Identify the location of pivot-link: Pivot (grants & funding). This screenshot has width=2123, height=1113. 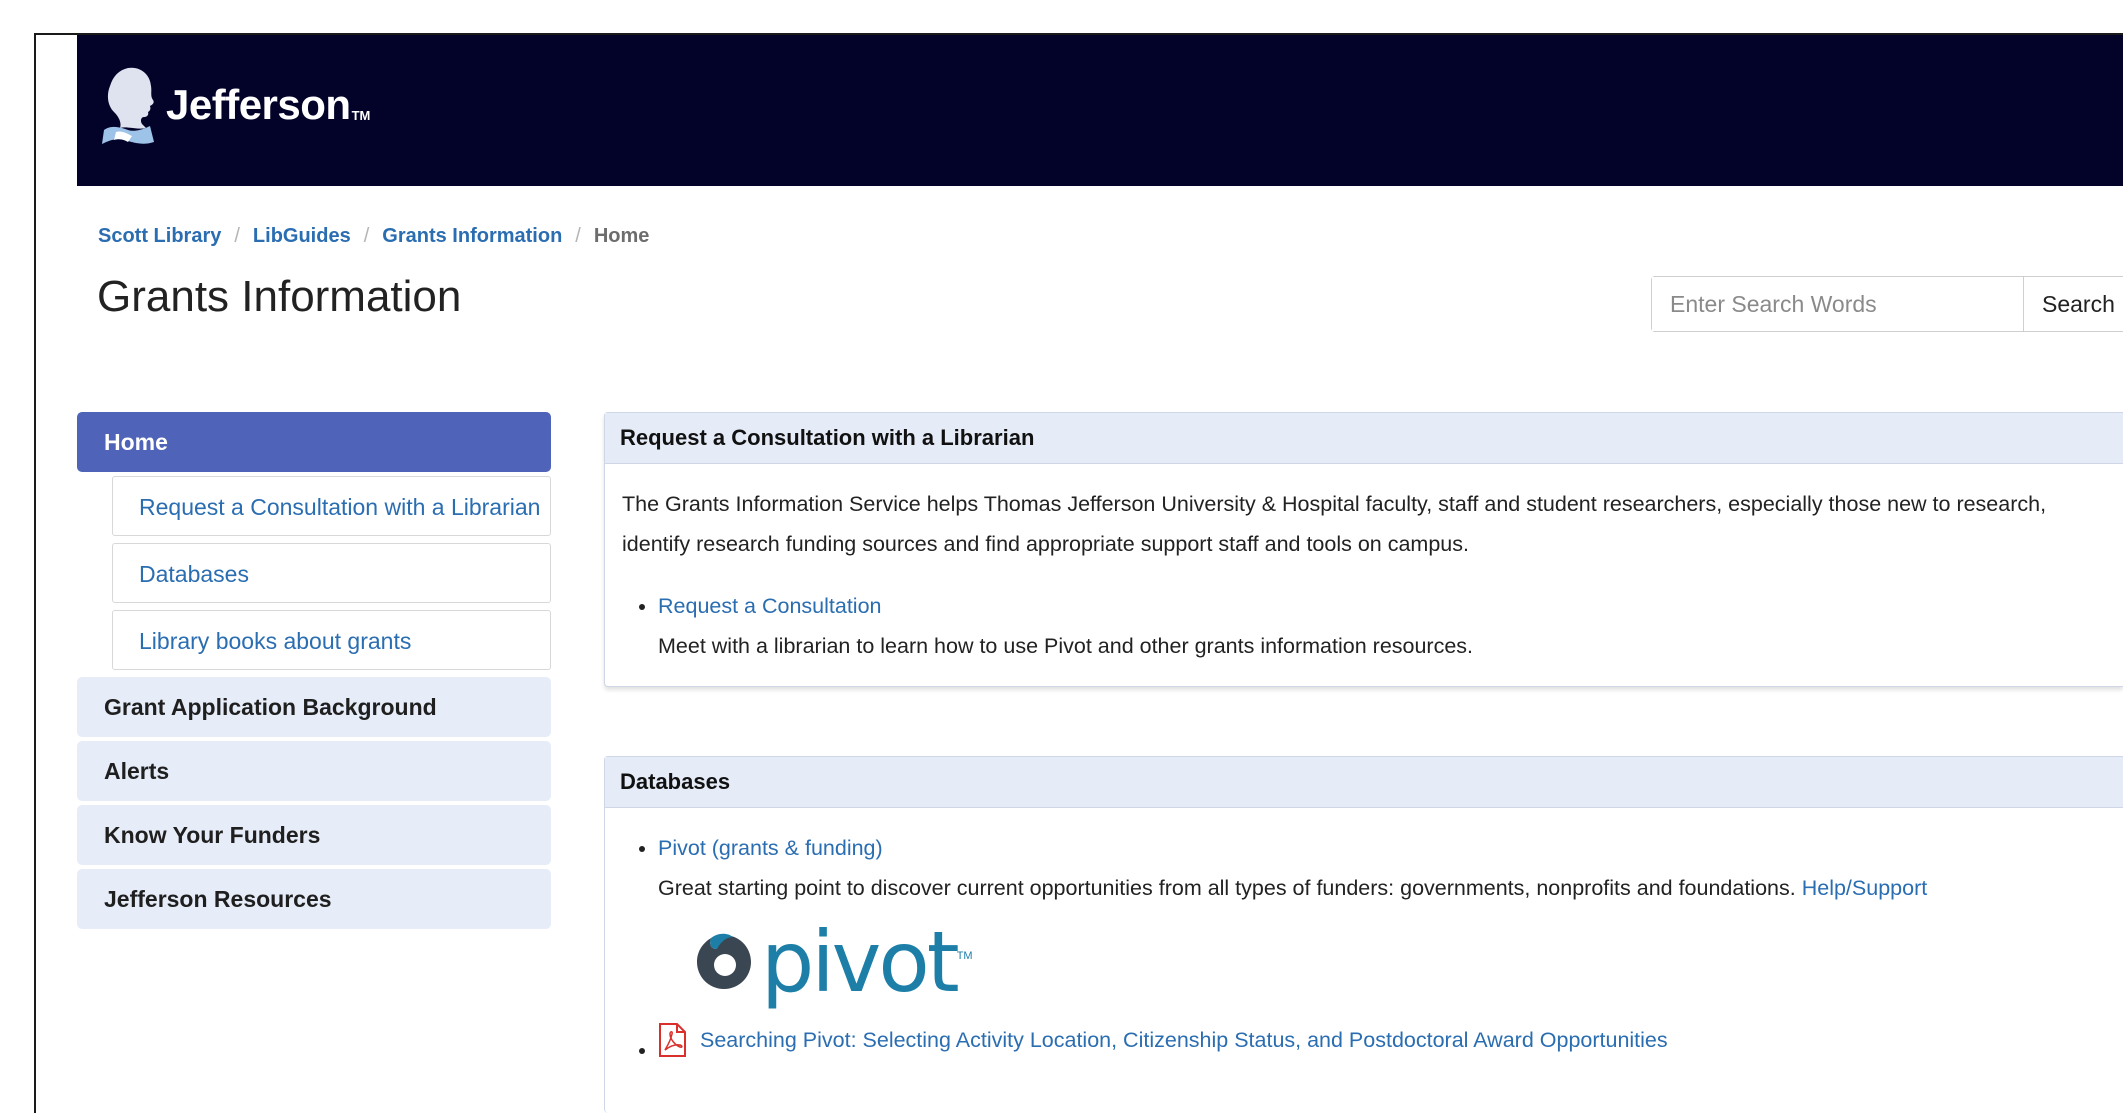
(770, 848).